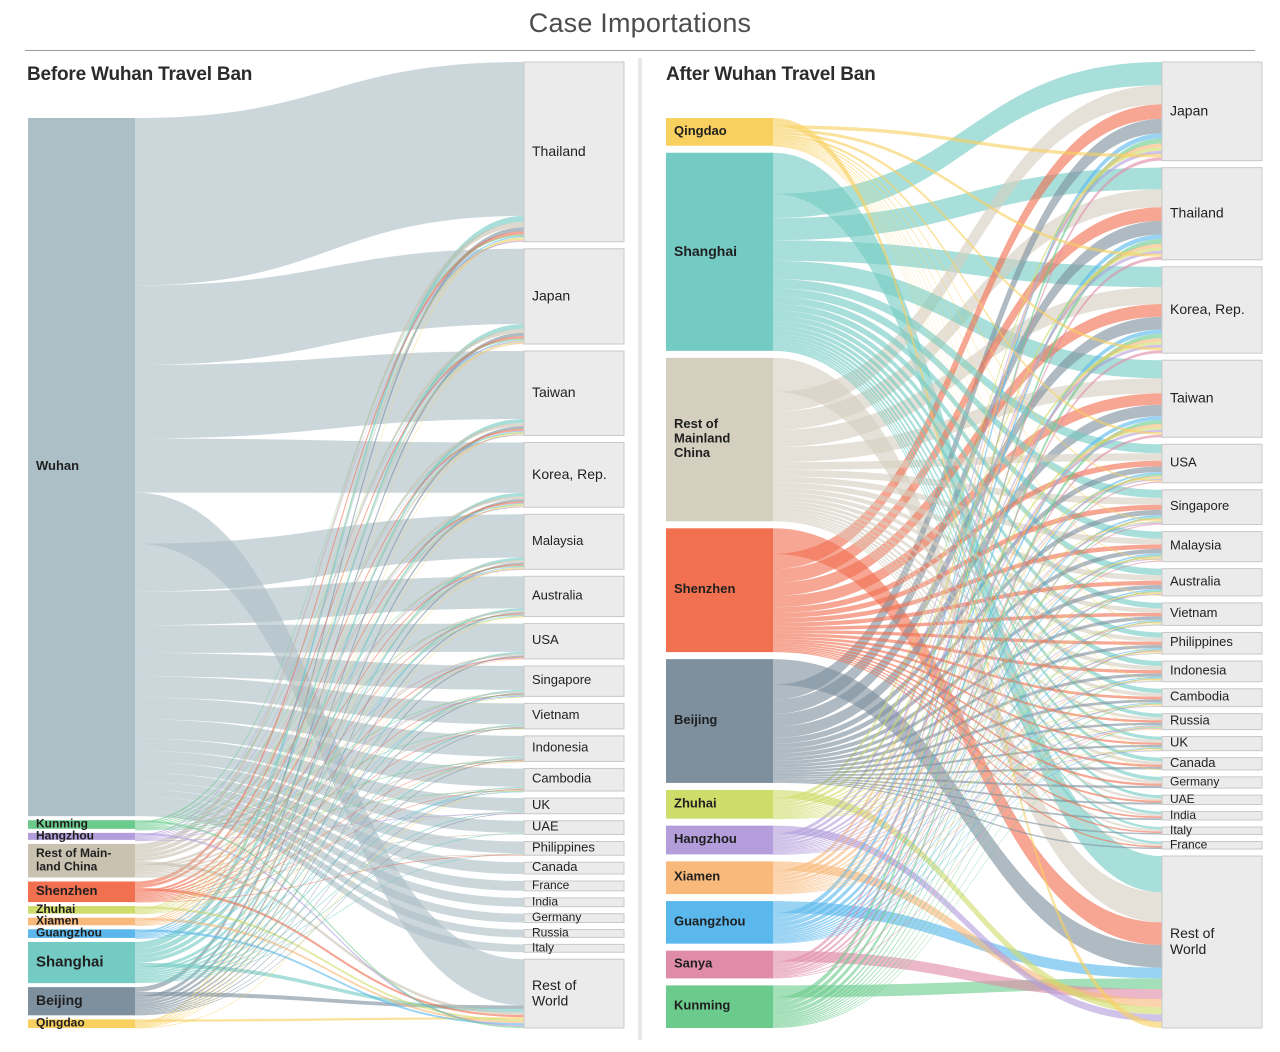 The height and width of the screenshot is (1052, 1280). Describe the element at coordinates (719, 804) in the screenshot. I see `sankey-source-node: Zhuhai` at that location.